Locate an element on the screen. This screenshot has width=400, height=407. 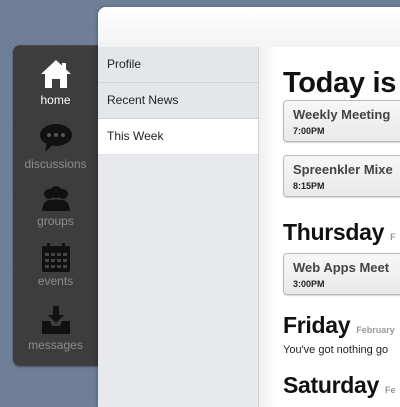
dock-label-home: home is located at coordinates (55, 100).